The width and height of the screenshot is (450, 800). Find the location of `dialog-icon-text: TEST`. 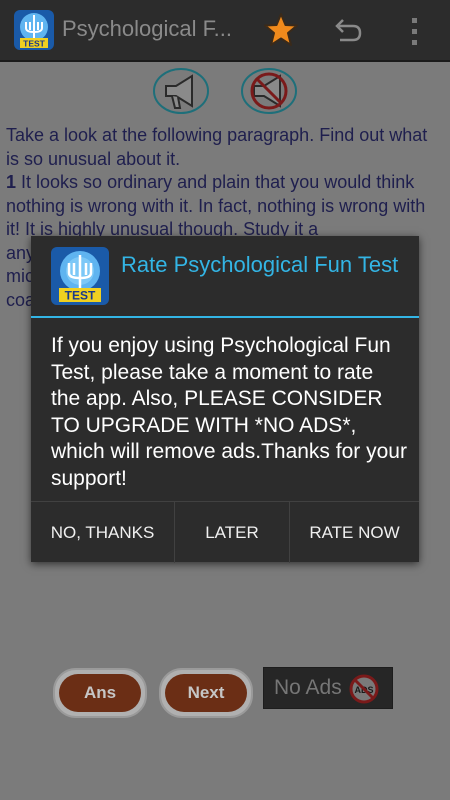

dialog-icon-text: TEST is located at coordinates (80, 296).